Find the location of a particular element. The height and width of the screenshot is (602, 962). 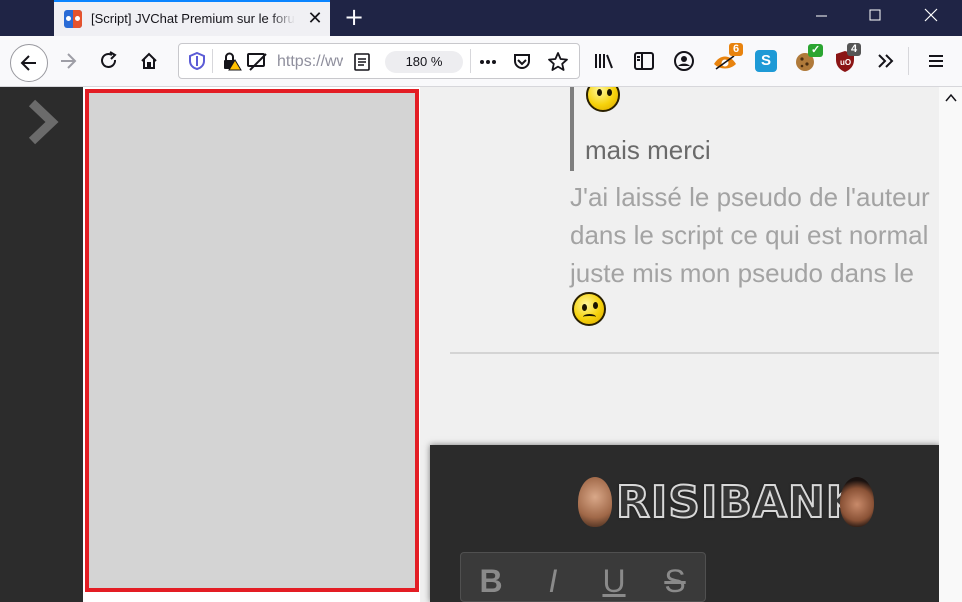

reader-view-icon is located at coordinates (362, 62).